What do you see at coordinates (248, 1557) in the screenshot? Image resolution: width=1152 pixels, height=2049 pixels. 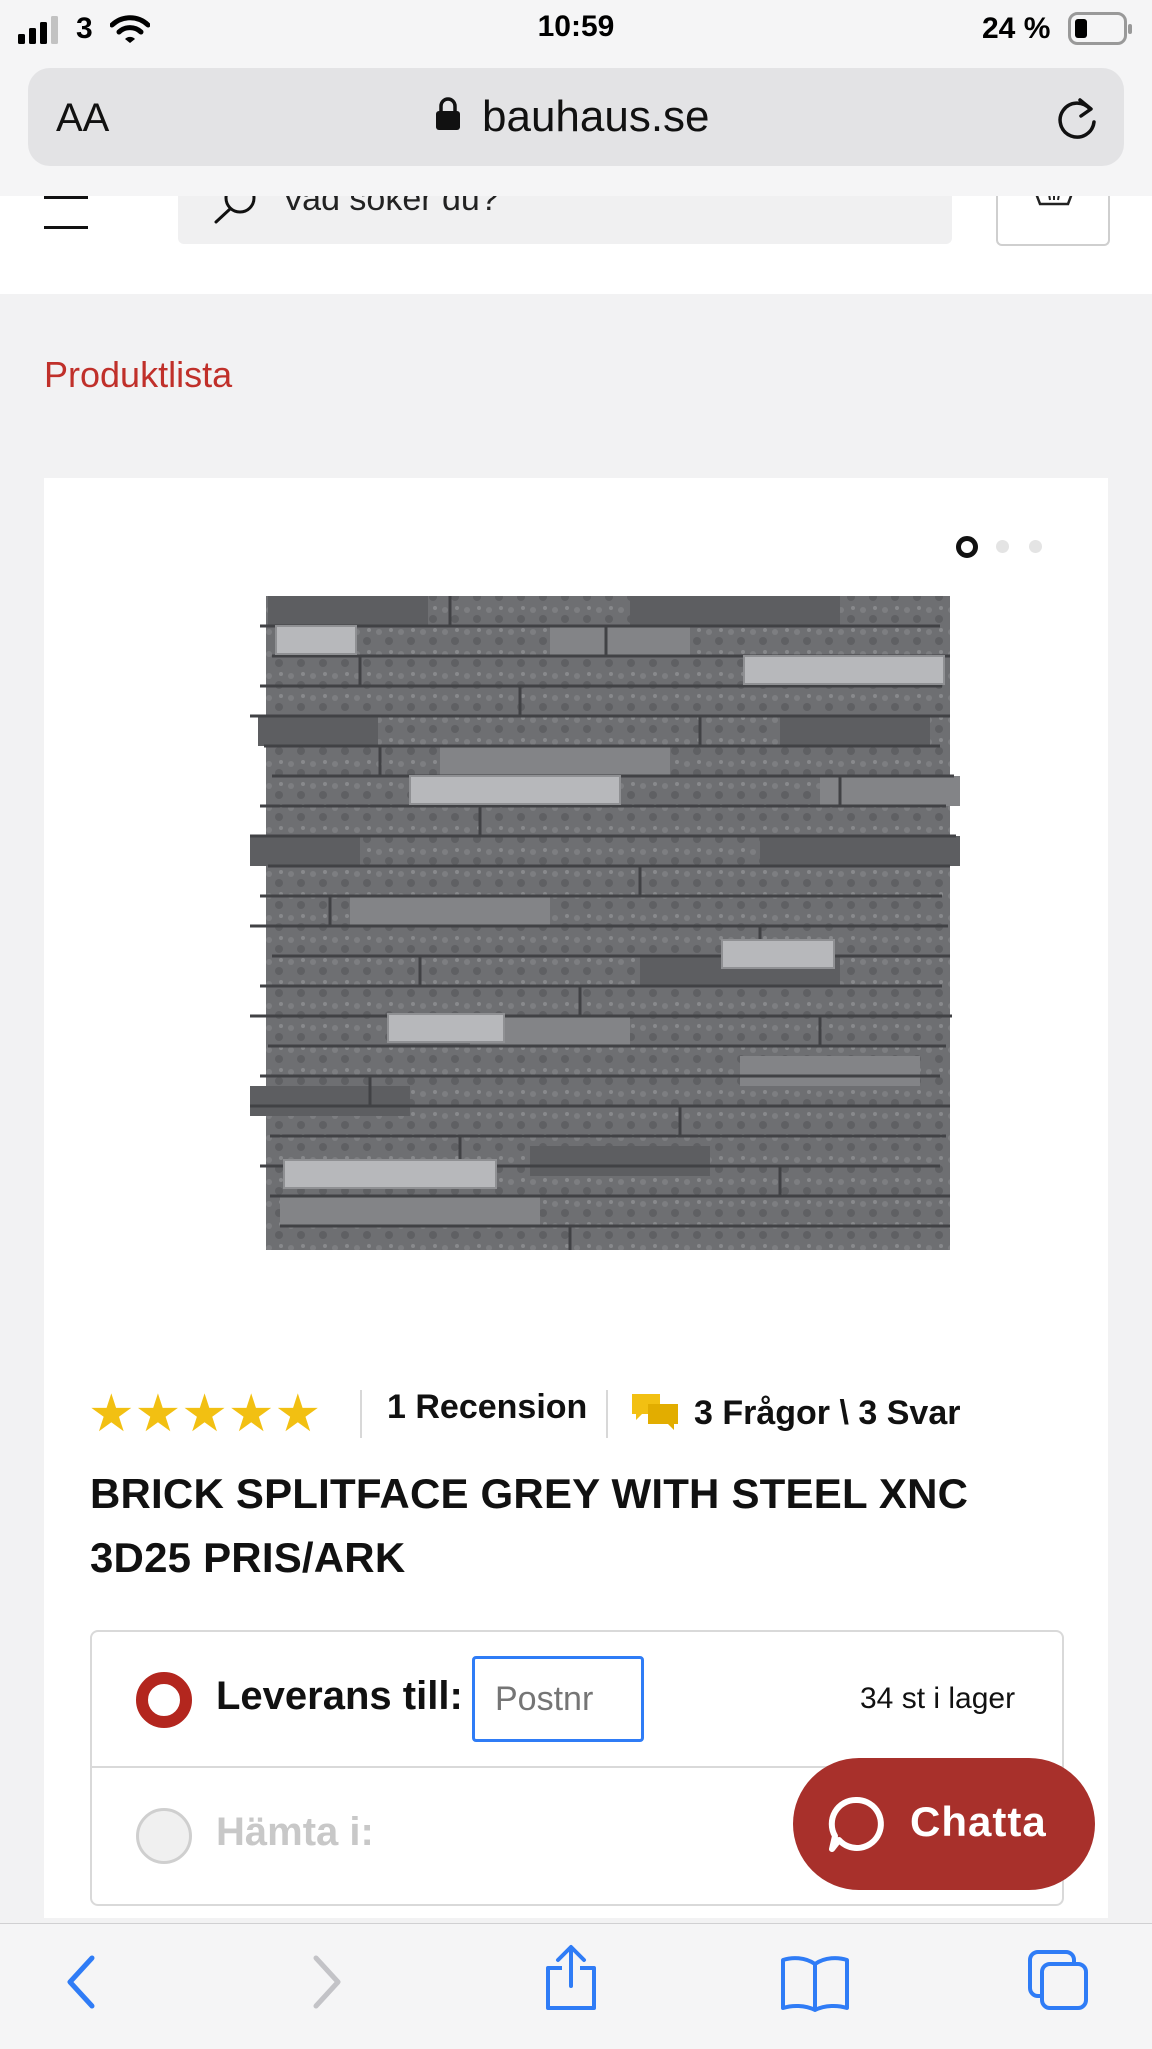 I see `product-title-line: 3D25 PRIS/ARK` at bounding box center [248, 1557].